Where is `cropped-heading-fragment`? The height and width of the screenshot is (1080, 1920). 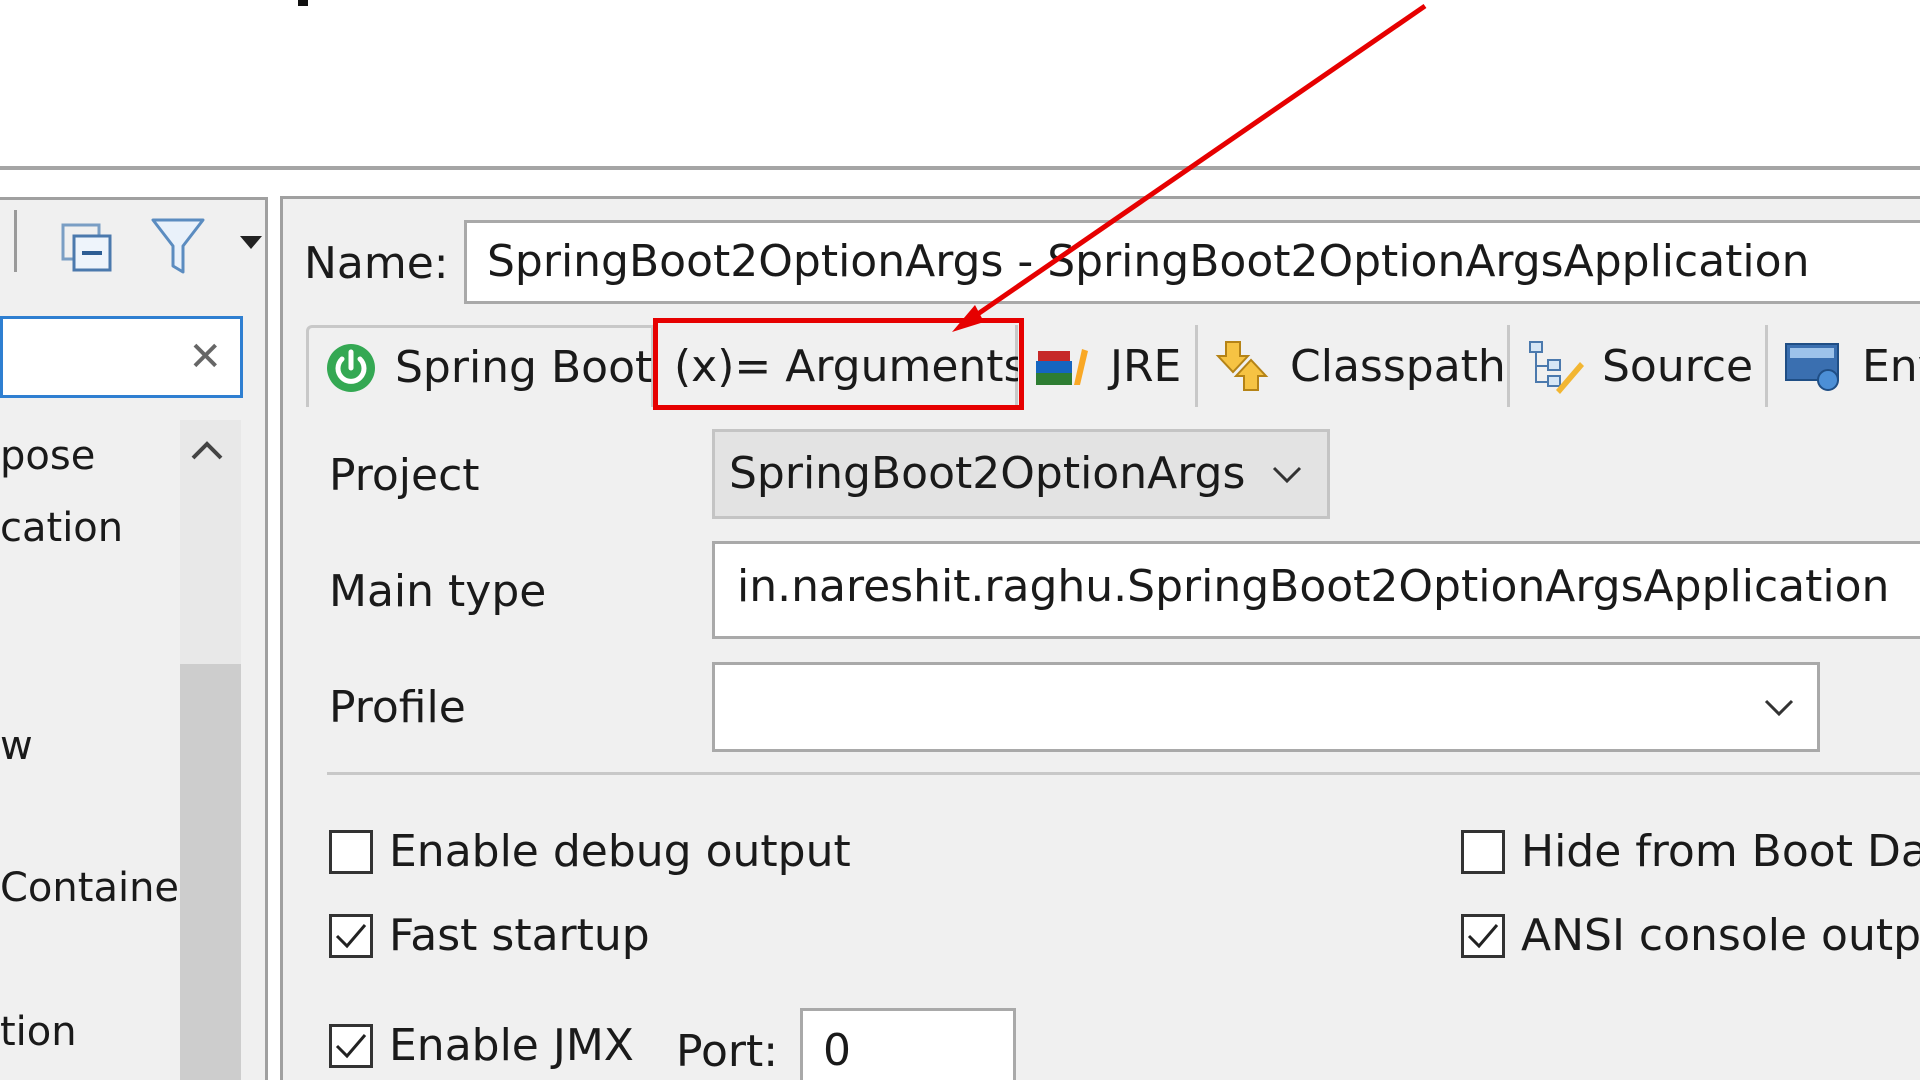
cropped-heading-fragment is located at coordinates (303, 3).